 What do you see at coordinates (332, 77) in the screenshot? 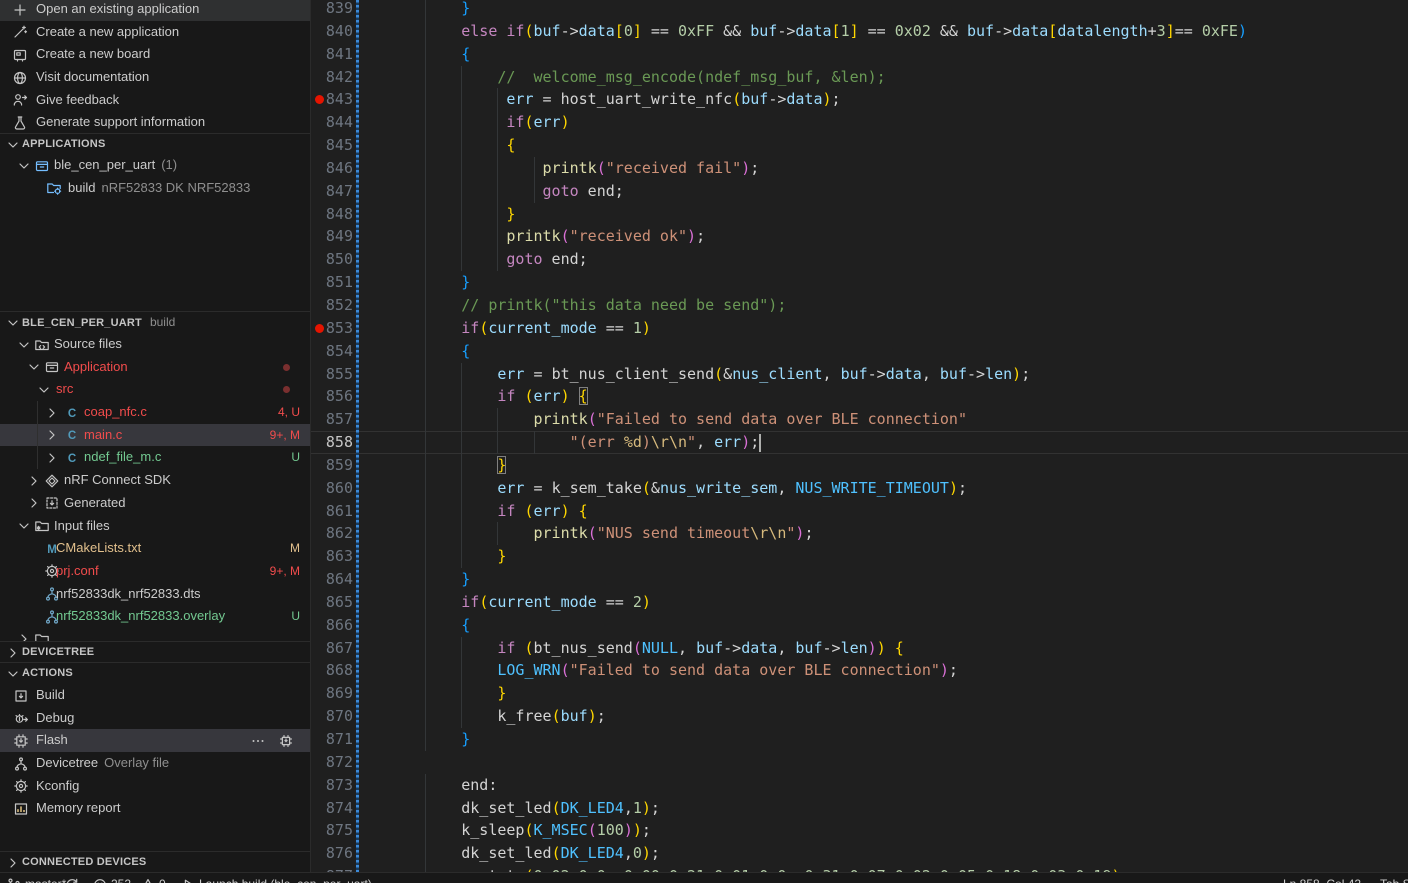
I see `line-number: 842` at bounding box center [332, 77].